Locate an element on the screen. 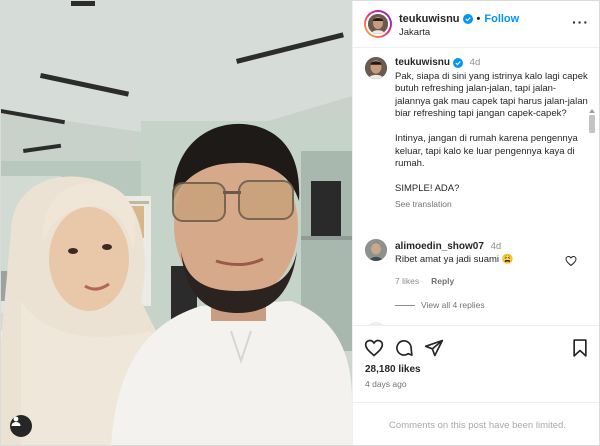 Image resolution: width=600 pixels, height=446 pixels. more-options-icon: ··· is located at coordinates (580, 22).